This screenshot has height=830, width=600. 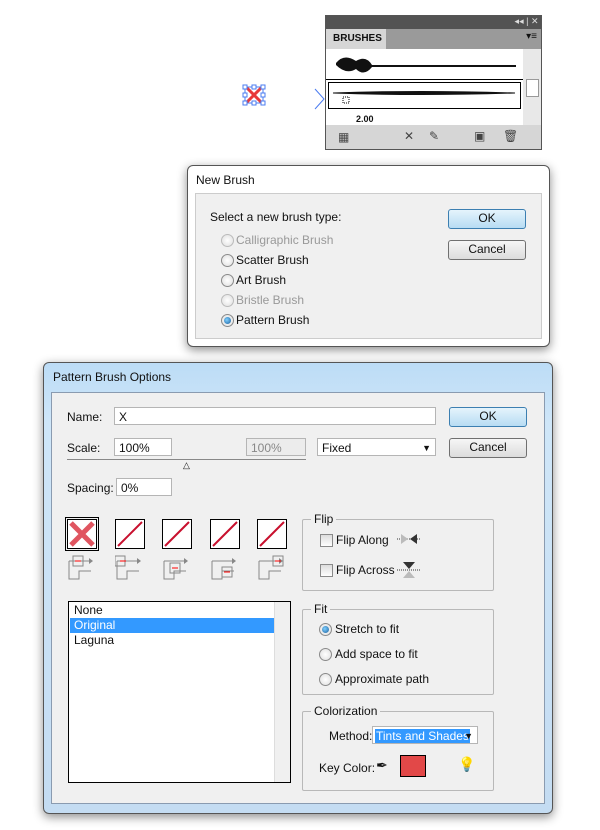 What do you see at coordinates (413, 766) in the screenshot?
I see `key-color-swatch` at bounding box center [413, 766].